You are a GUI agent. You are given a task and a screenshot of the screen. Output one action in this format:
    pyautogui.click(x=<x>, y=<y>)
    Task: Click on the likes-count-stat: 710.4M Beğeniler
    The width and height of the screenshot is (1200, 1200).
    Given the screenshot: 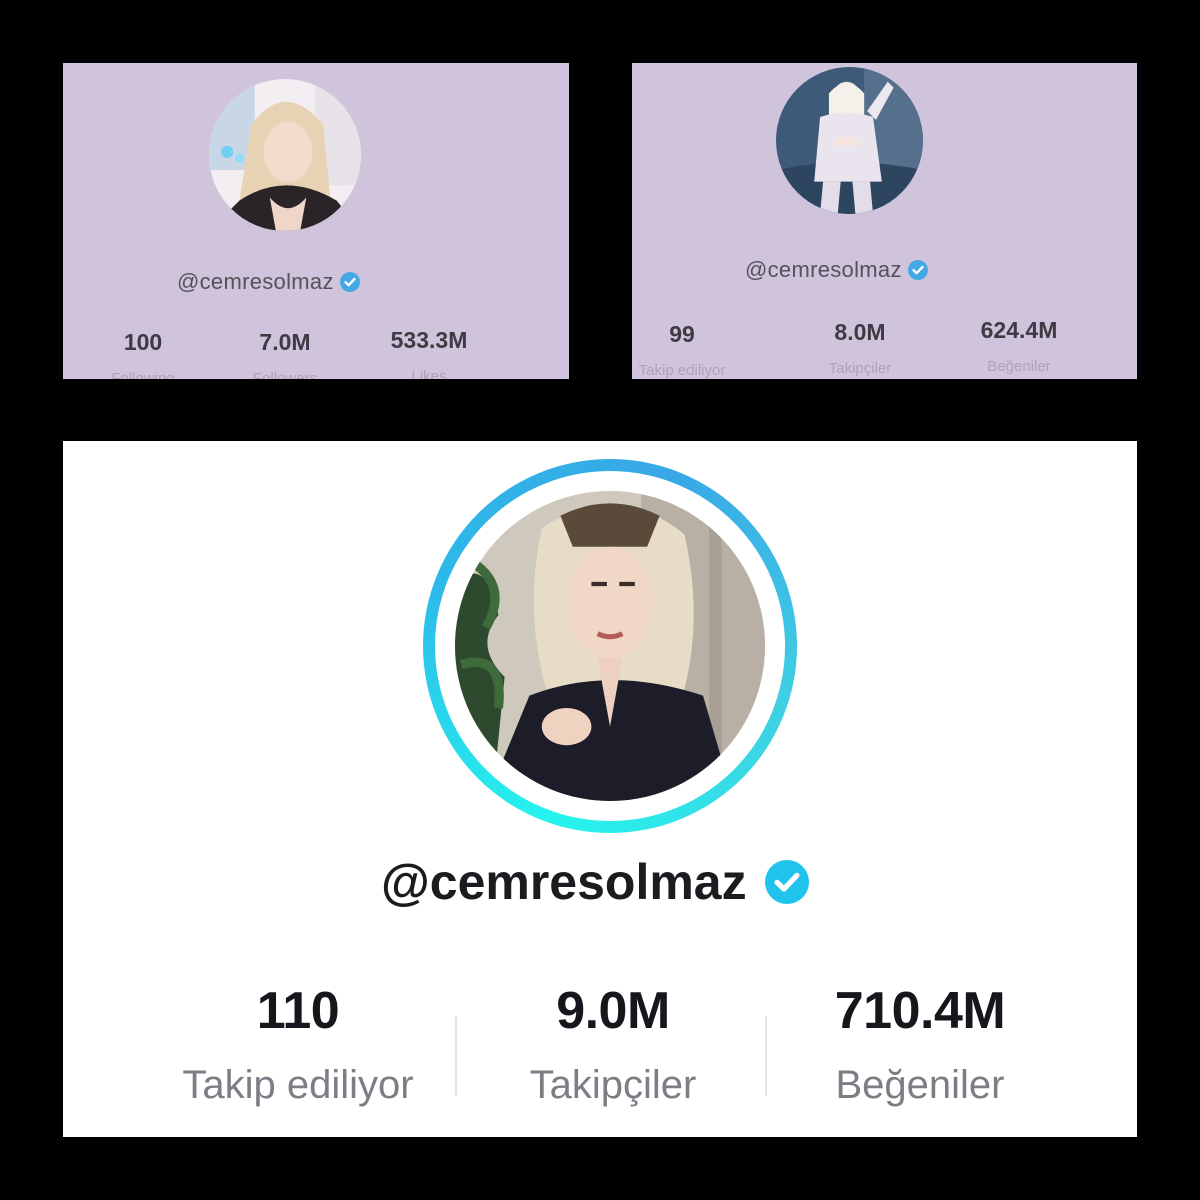 What is the action you would take?
    pyautogui.click(x=920, y=1044)
    